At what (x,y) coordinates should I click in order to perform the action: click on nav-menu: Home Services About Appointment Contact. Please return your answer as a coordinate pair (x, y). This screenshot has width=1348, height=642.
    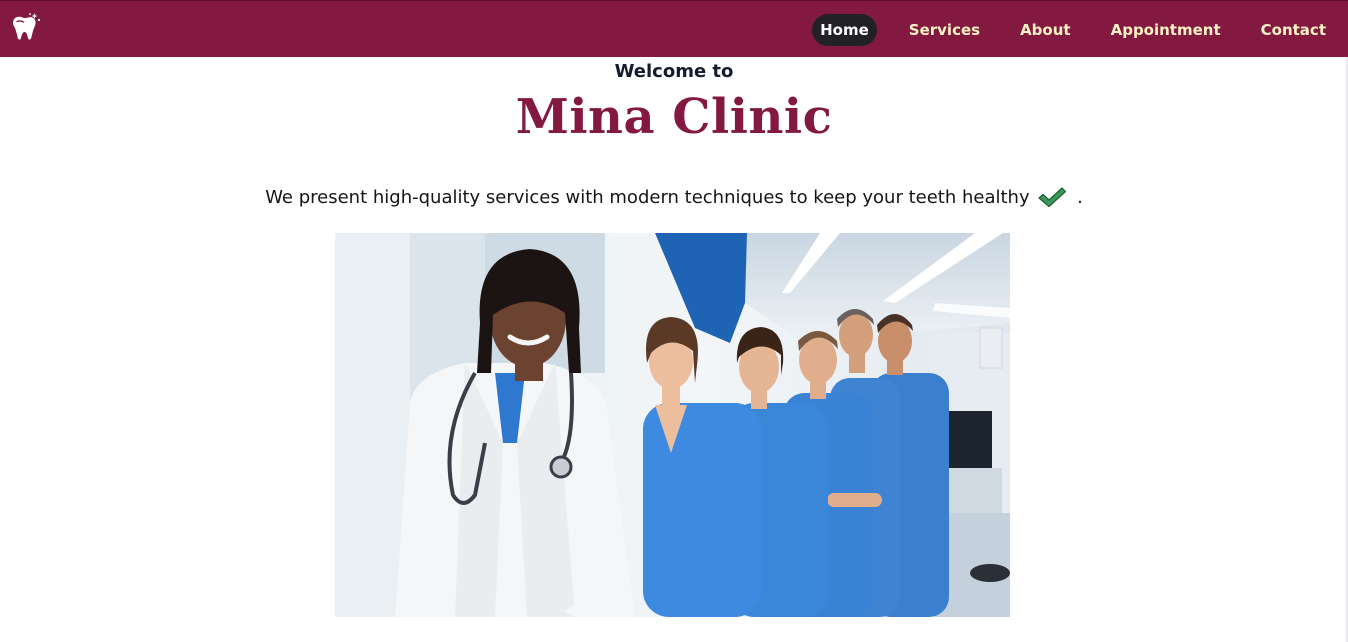
    Looking at the image, I should click on (1061, 30).